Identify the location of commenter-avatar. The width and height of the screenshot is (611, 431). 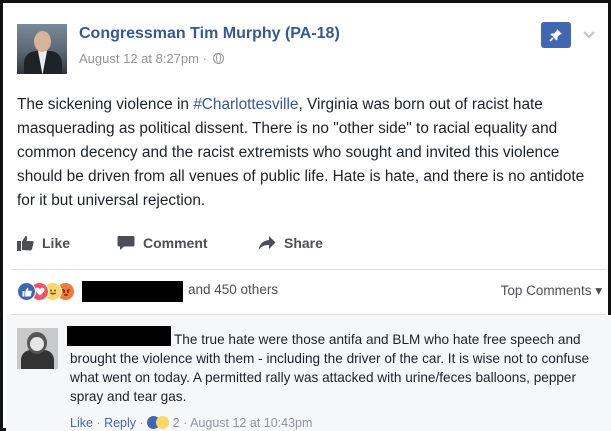
(37, 348).